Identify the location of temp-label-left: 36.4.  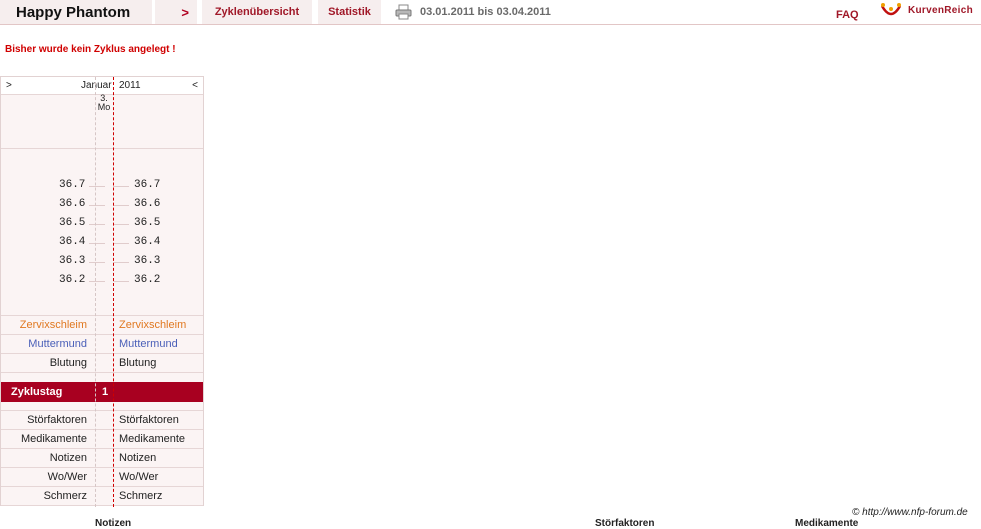
(72, 242).